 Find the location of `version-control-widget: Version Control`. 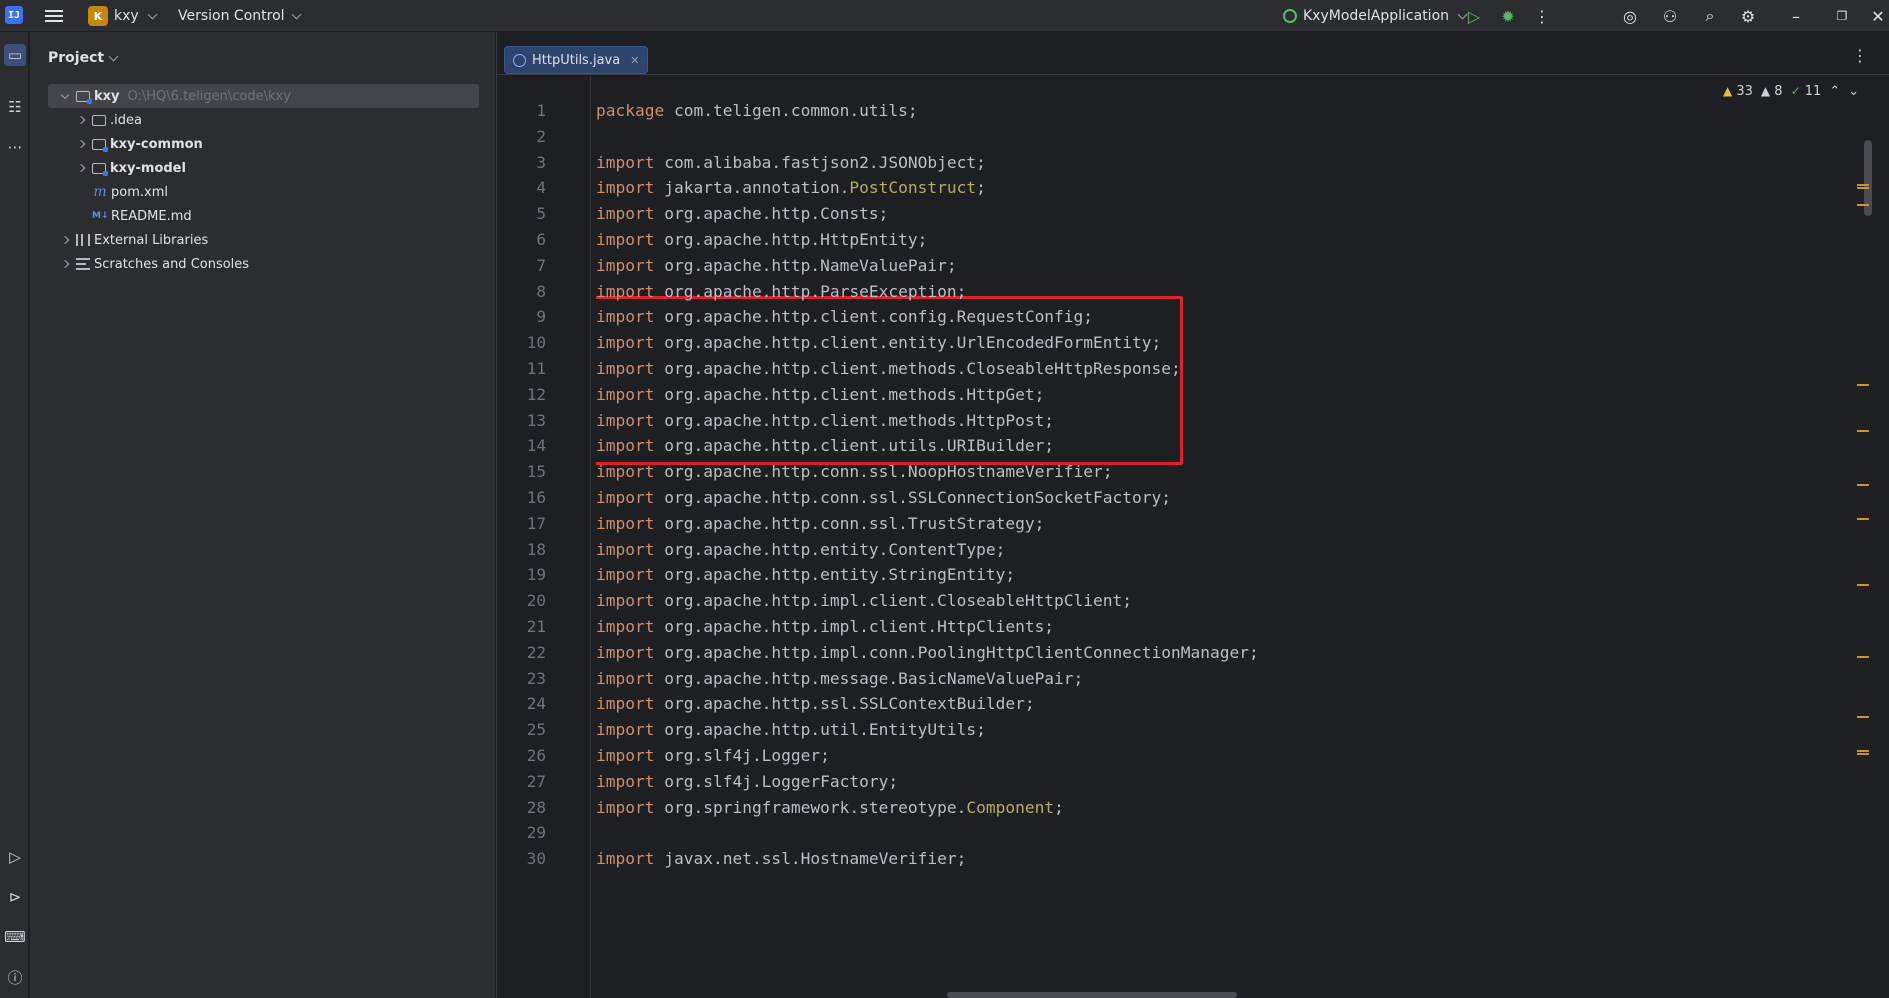

version-control-widget: Version Control is located at coordinates (241, 16).